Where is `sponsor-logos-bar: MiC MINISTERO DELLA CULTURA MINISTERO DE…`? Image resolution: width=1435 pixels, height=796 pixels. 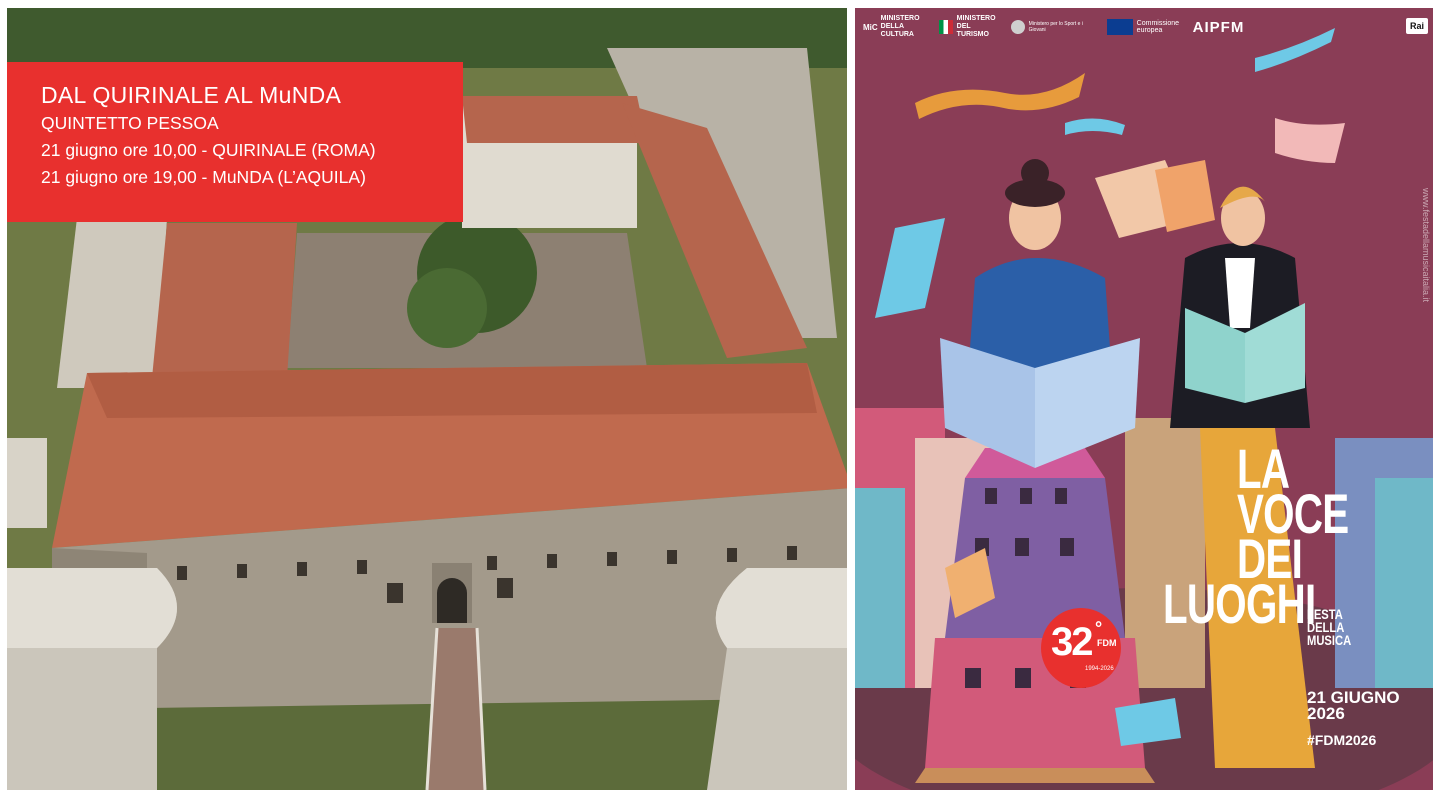
sponsor-logos-bar: MiC MINISTERO DELLA CULTURA MINISTERO DE… is located at coordinates (1144, 27).